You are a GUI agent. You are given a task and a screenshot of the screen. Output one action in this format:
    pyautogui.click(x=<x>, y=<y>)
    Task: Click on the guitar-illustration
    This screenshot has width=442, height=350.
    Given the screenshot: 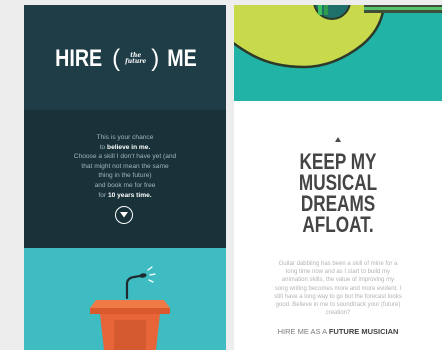 What is the action you would take?
    pyautogui.click(x=338, y=37)
    